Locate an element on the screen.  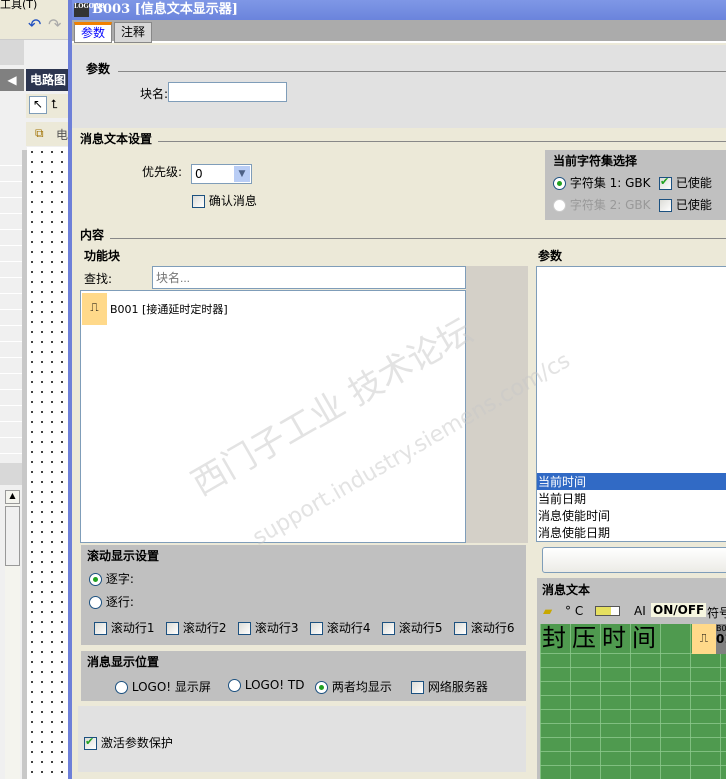
search-input is located at coordinates (309, 277).